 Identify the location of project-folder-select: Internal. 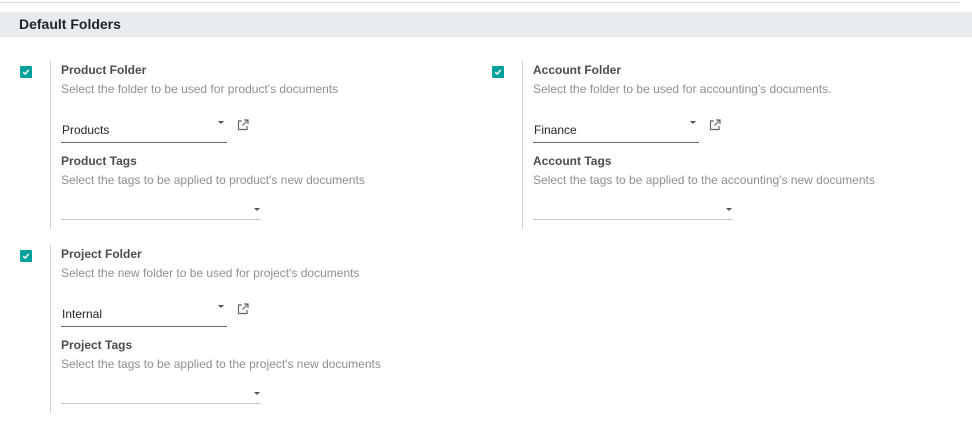
(144, 314).